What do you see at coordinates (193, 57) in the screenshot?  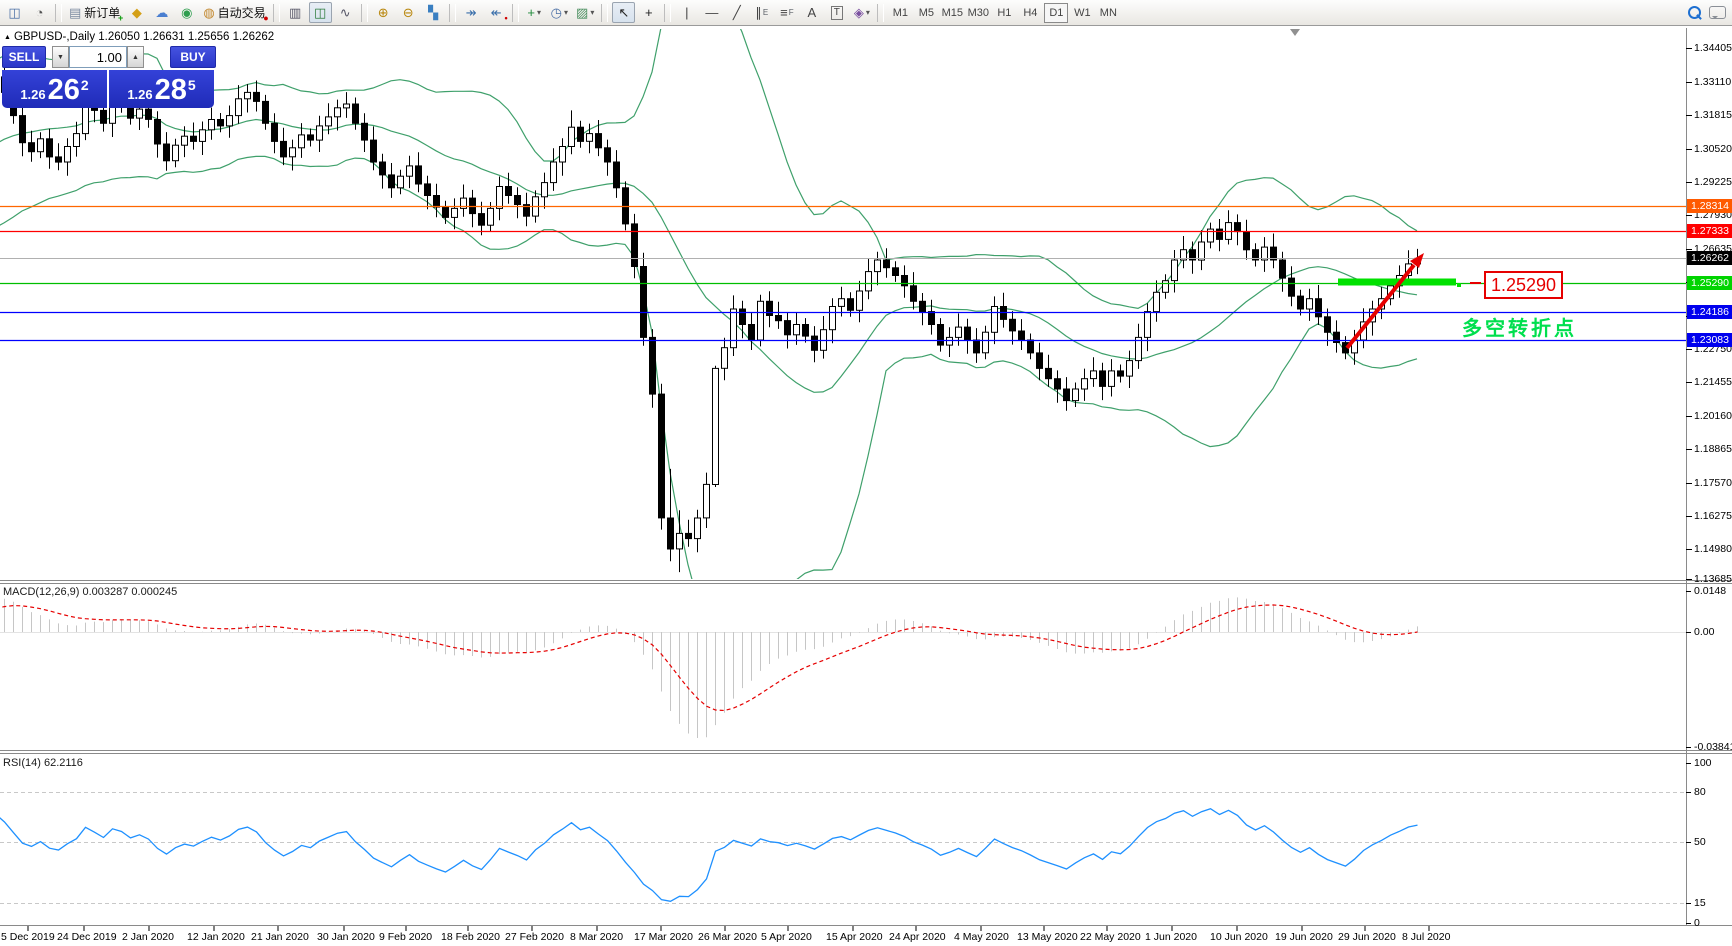 I see `buy-button: BUY` at bounding box center [193, 57].